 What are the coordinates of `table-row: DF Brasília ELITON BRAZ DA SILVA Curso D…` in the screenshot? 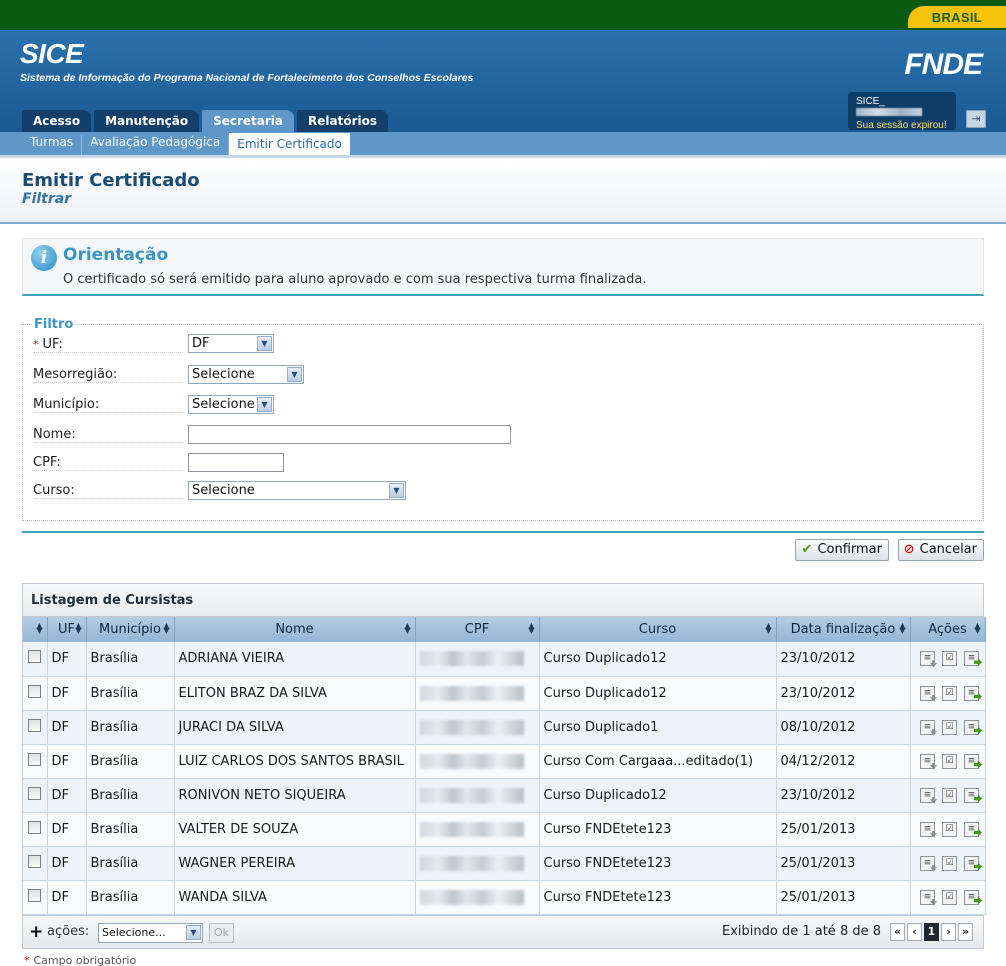 It's located at (504, 693).